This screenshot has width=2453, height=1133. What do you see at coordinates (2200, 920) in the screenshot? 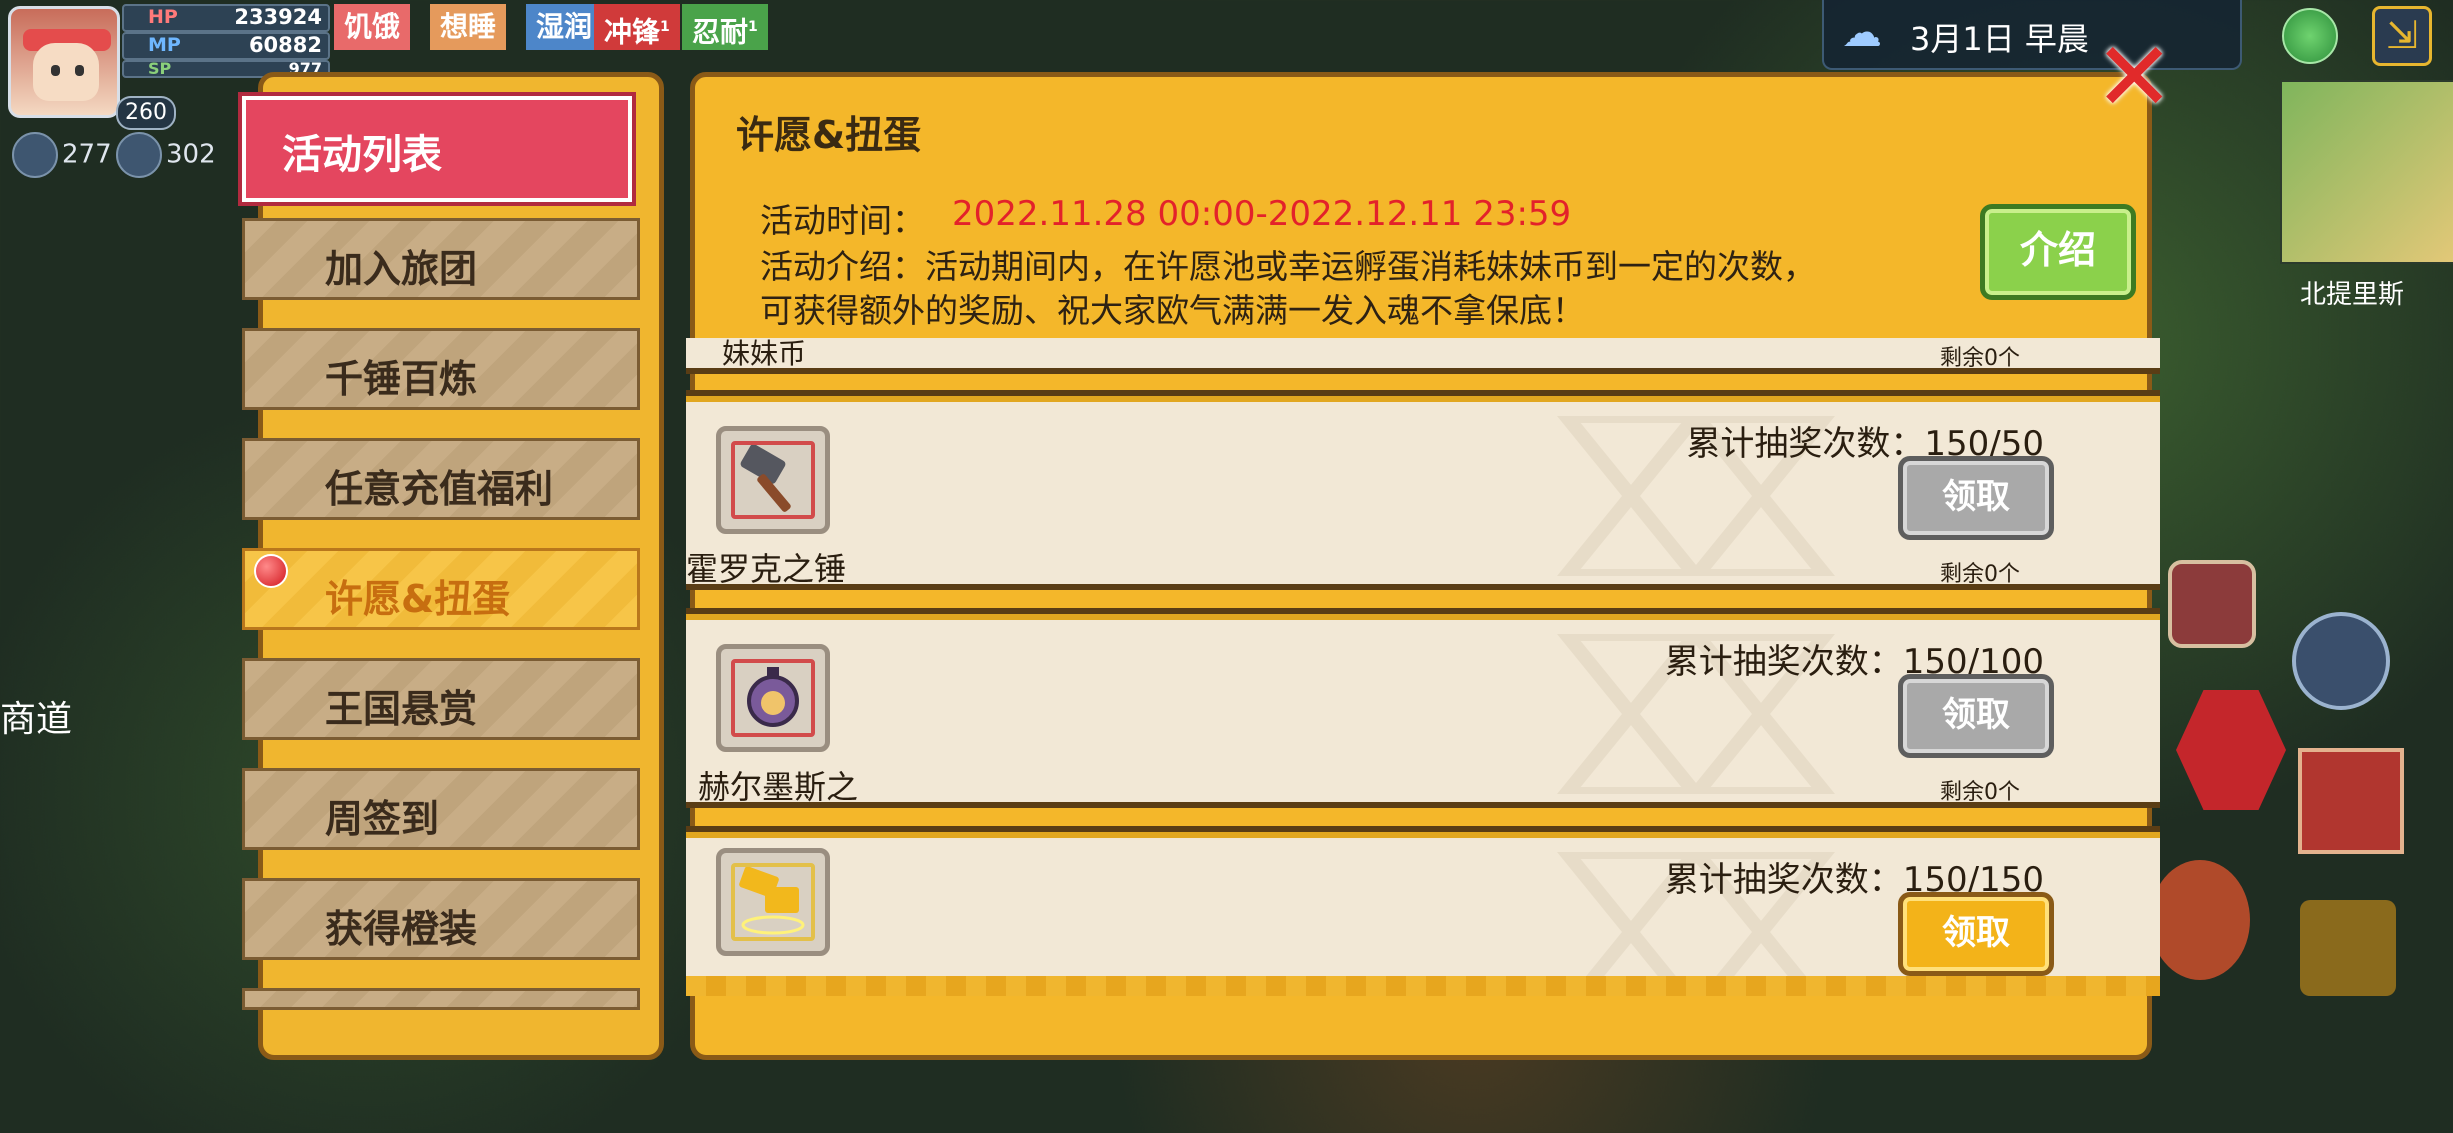
I see `meat-icon` at bounding box center [2200, 920].